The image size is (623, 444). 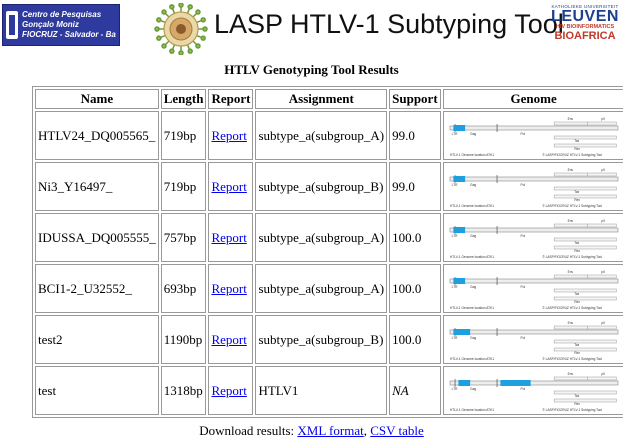 I want to click on sequence-name: test2, so click(x=97, y=339).